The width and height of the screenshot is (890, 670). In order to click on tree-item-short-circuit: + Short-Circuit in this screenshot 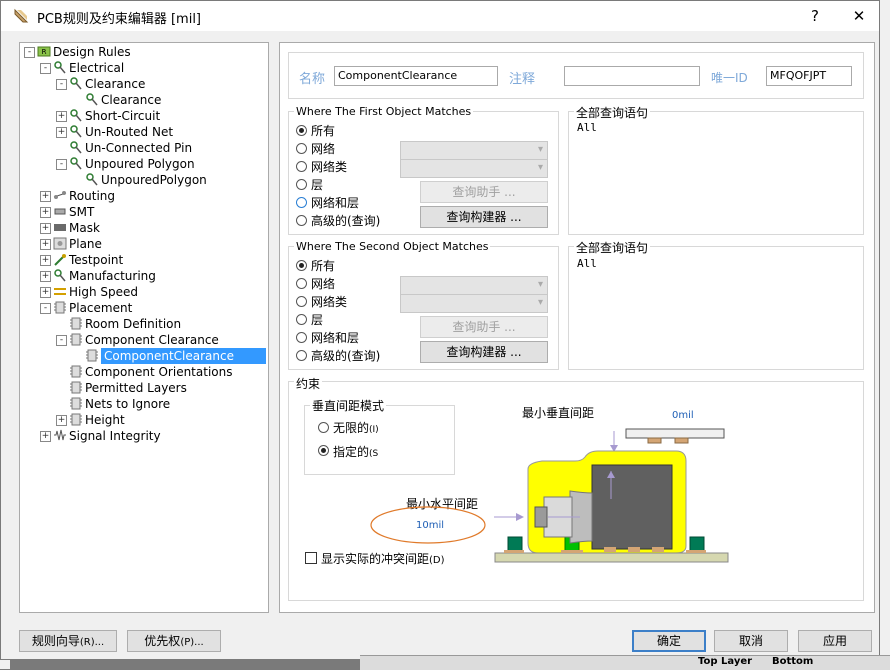, I will do `click(143, 116)`.